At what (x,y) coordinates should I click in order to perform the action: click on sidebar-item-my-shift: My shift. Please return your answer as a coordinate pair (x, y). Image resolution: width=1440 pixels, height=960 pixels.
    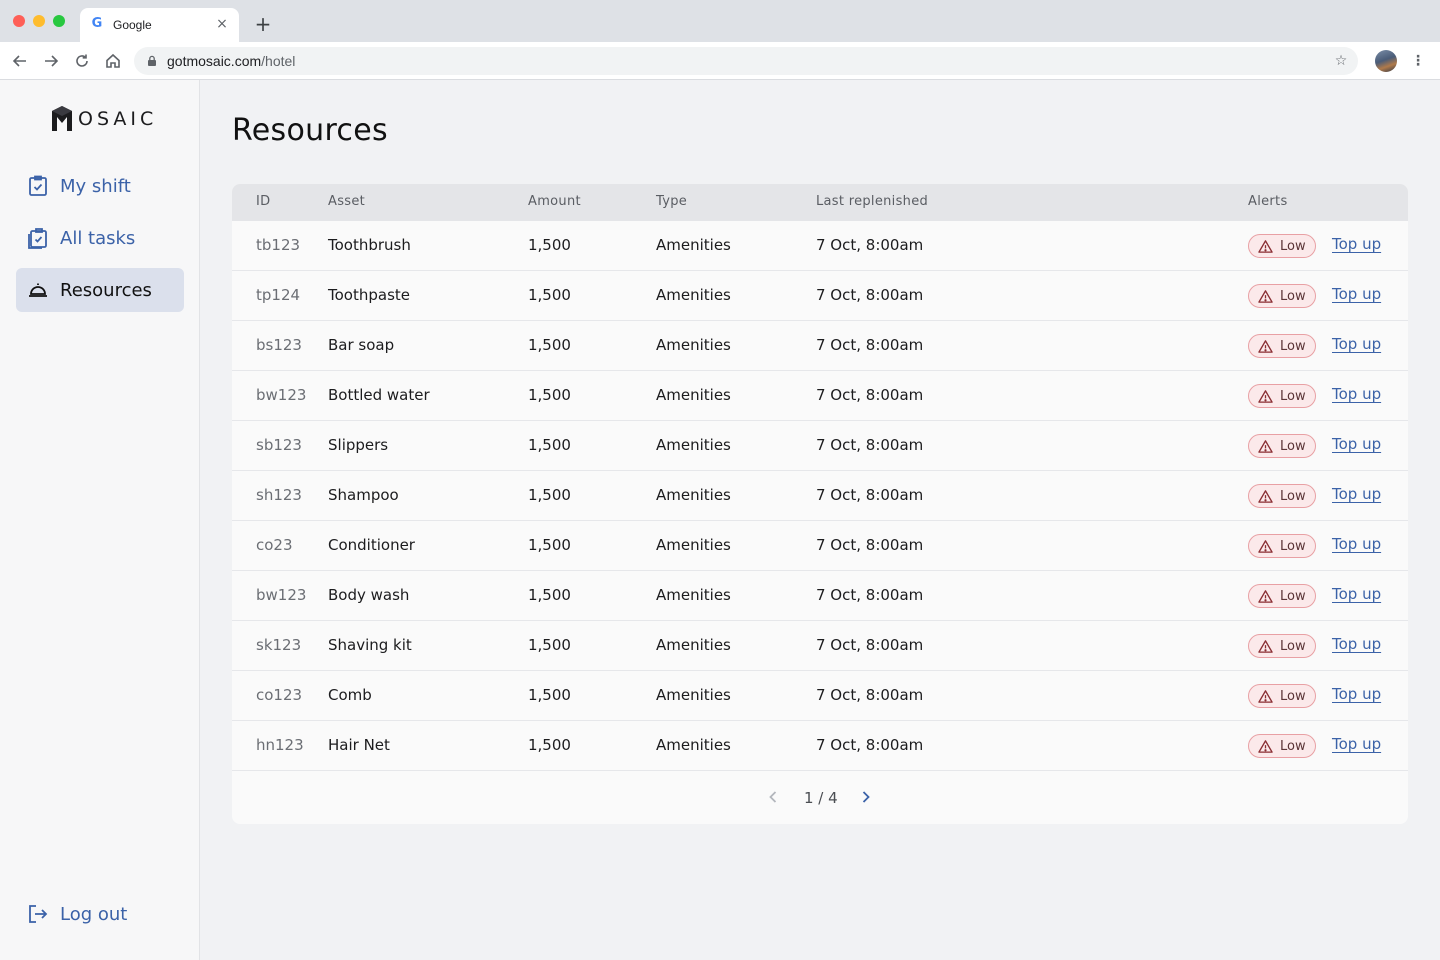
    Looking at the image, I should click on (100, 186).